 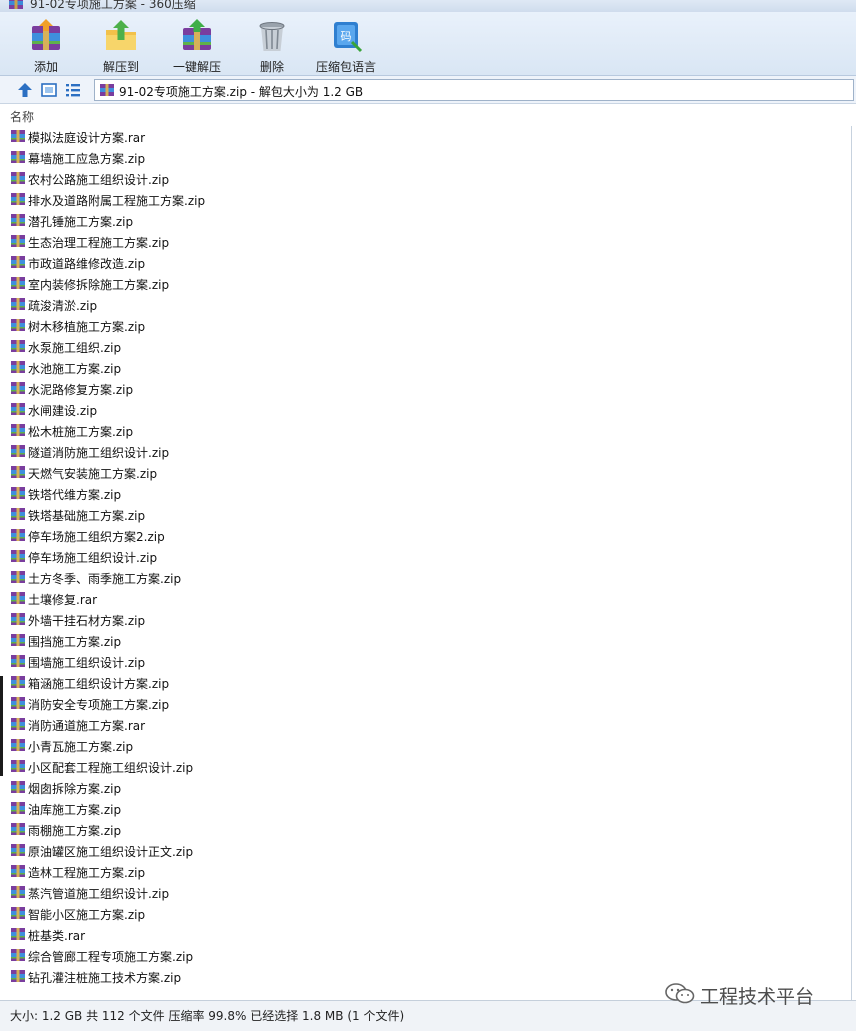 What do you see at coordinates (425, 325) in the screenshot?
I see `file-row: 树木移植施工方案.zip` at bounding box center [425, 325].